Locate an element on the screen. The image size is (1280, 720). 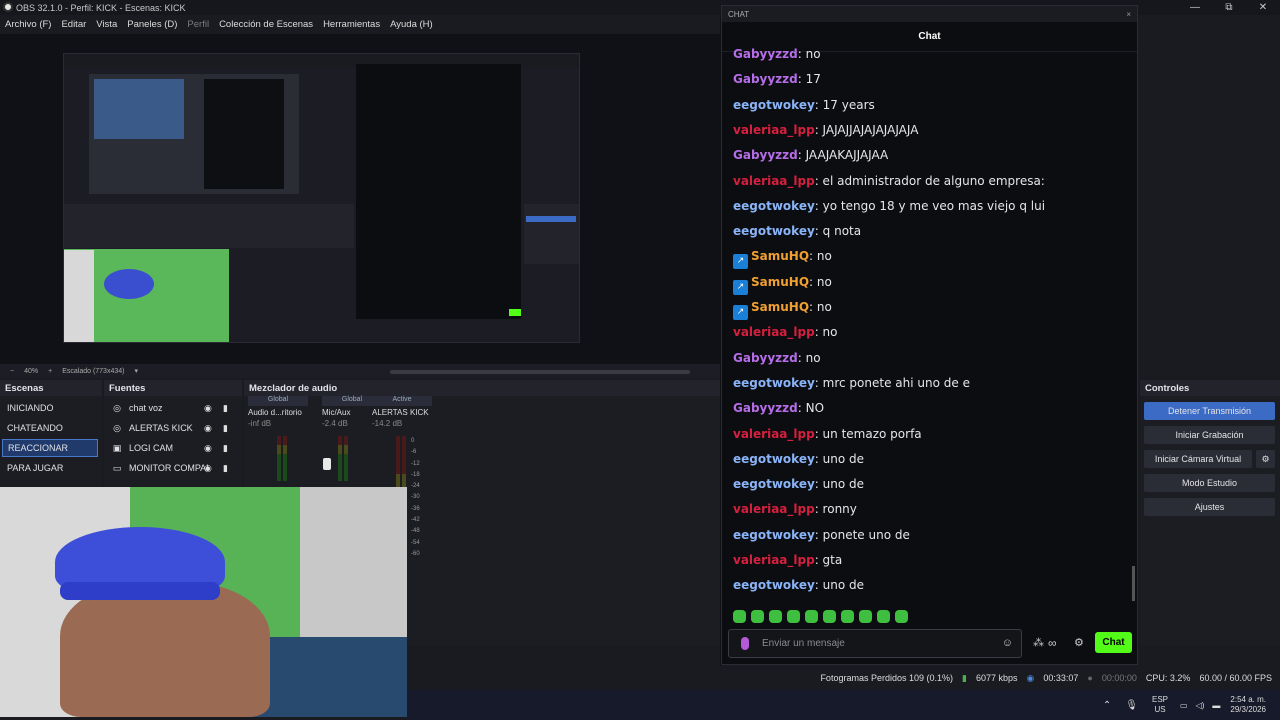
microphone-icon is located at coordinates (745, 643).